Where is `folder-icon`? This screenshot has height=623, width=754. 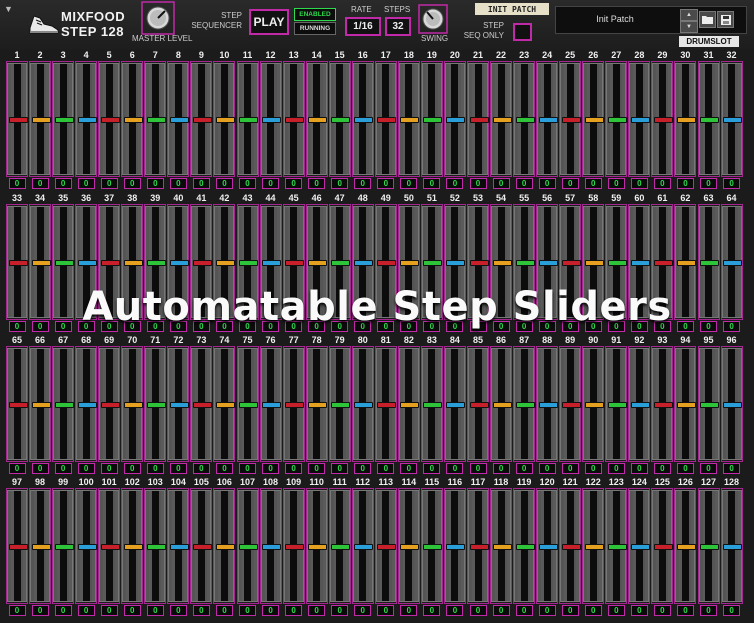 folder-icon is located at coordinates (707, 19).